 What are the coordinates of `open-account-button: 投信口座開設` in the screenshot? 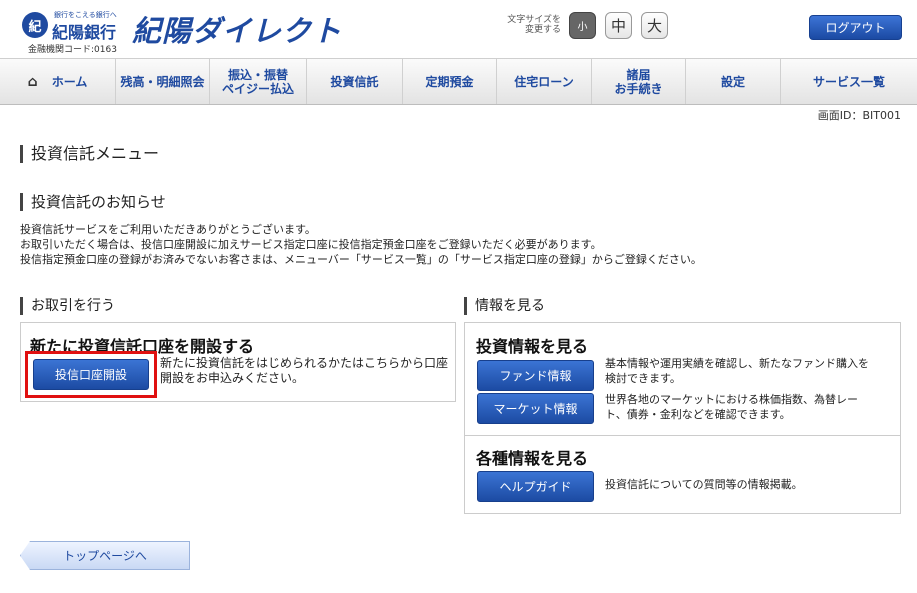 It's located at (91, 374).